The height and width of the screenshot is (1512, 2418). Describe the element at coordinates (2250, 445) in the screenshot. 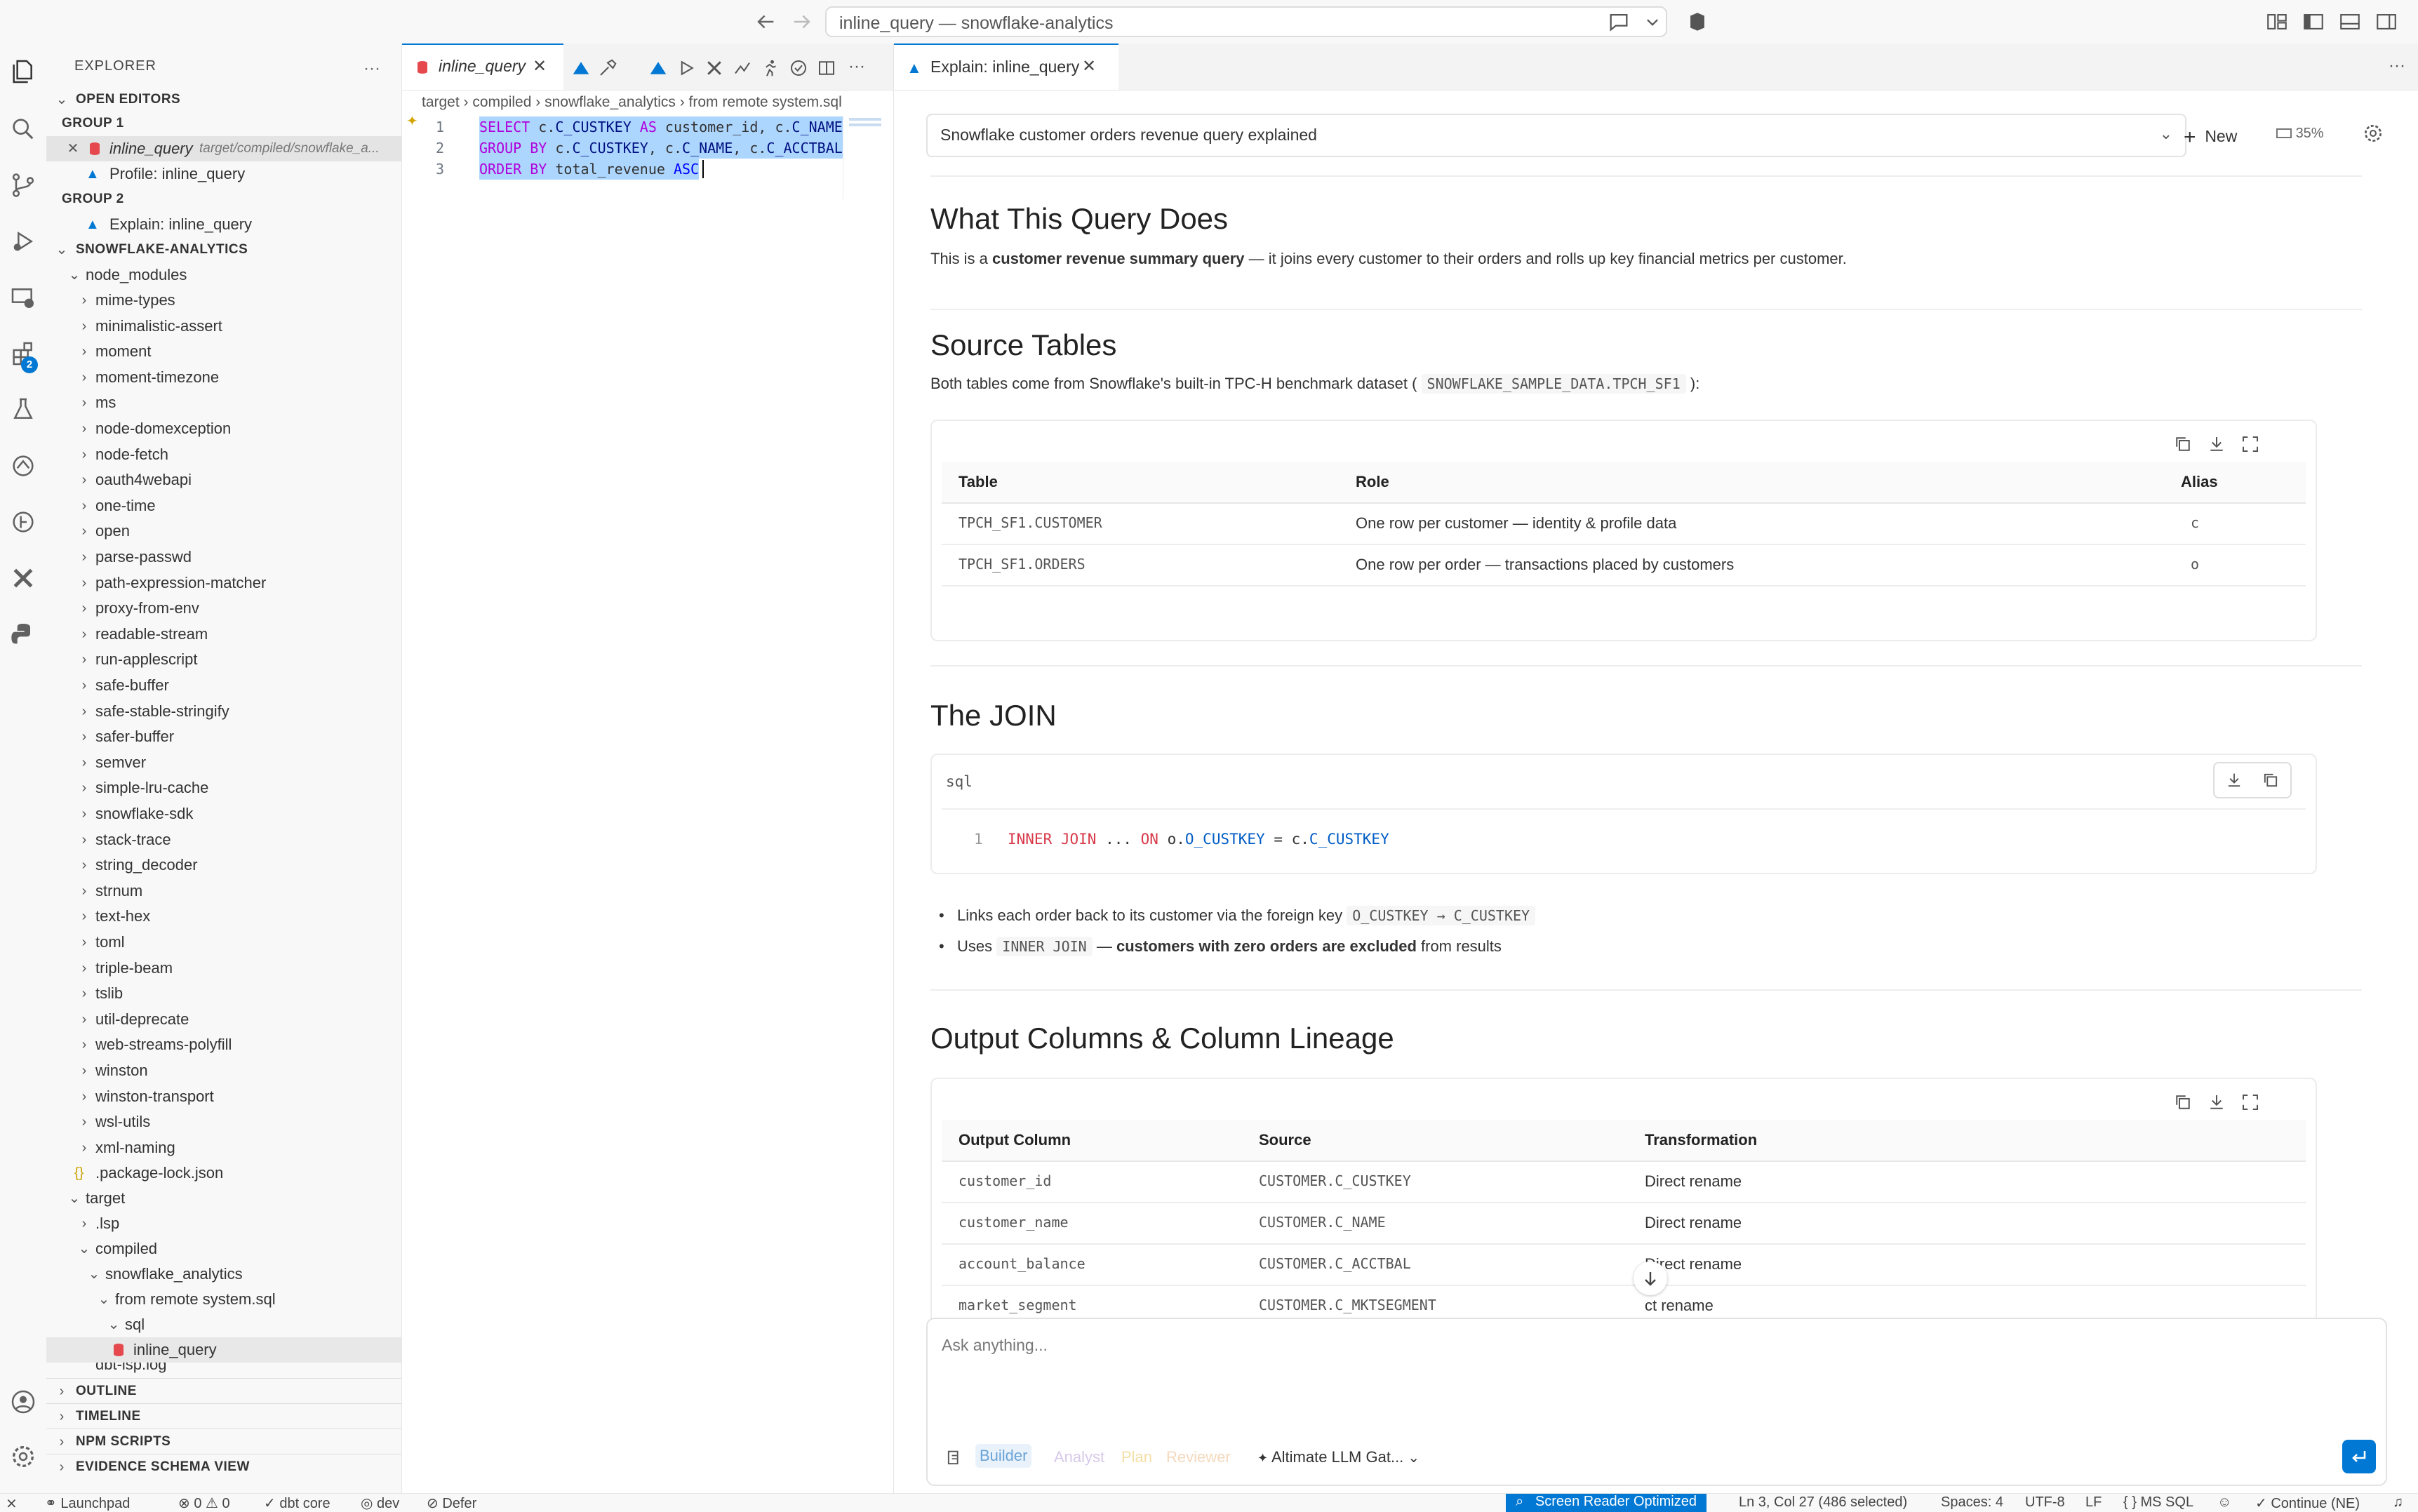

I see `fullscreen-icon` at that location.